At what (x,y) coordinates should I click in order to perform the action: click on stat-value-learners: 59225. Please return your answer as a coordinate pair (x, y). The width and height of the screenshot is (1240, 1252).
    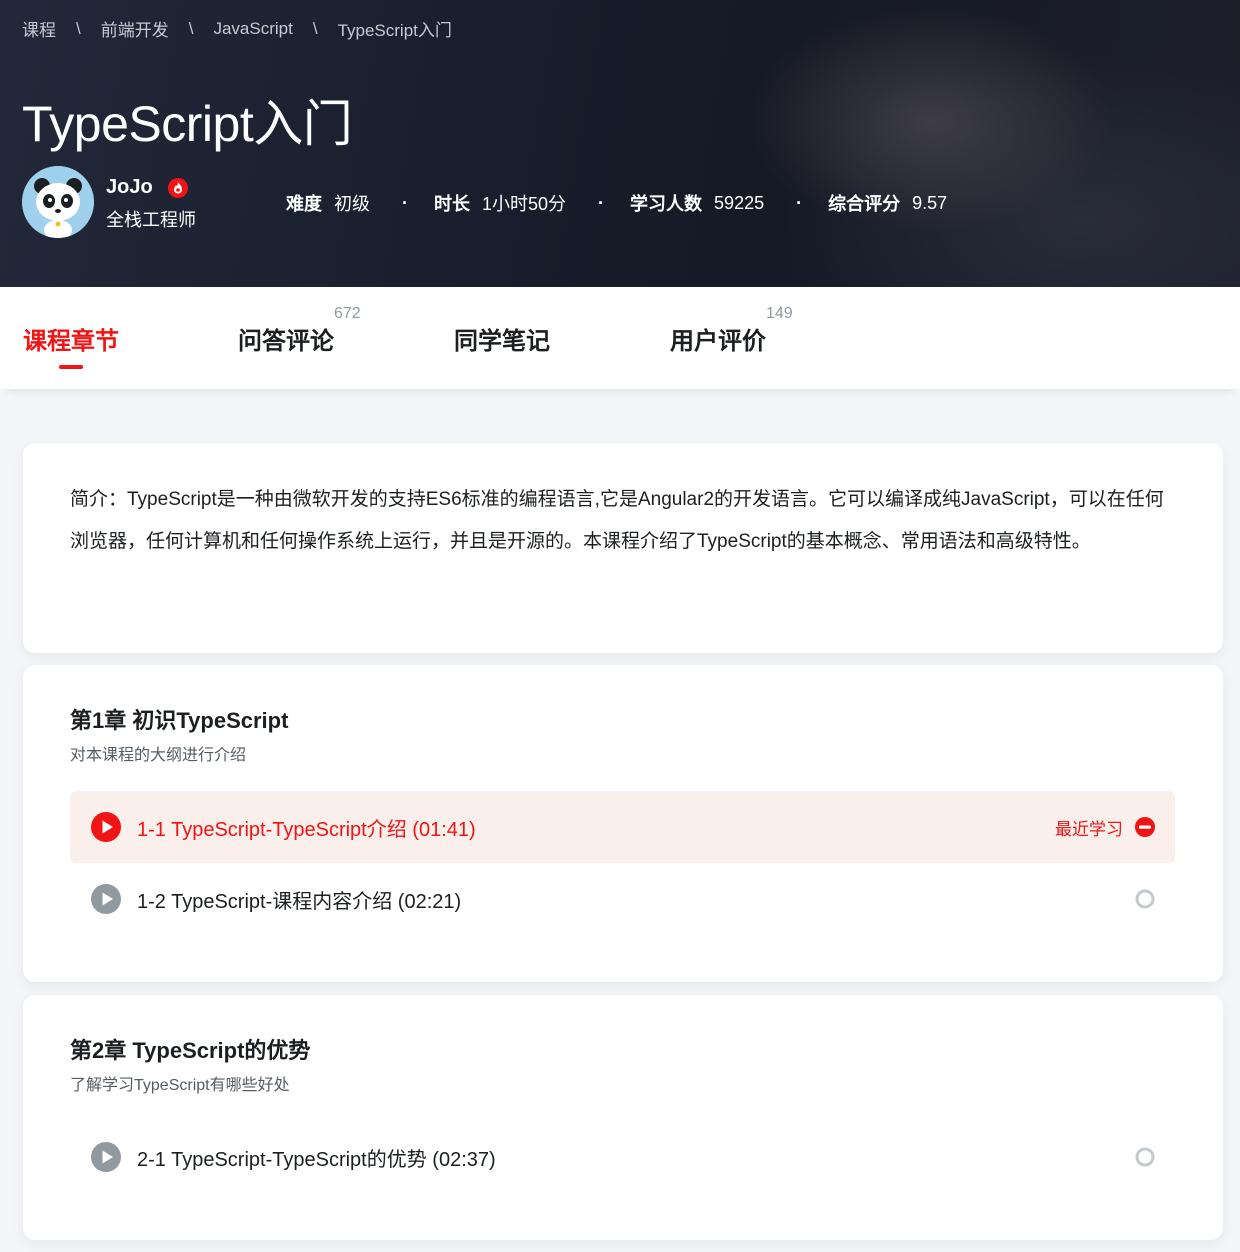
    Looking at the image, I should click on (739, 202).